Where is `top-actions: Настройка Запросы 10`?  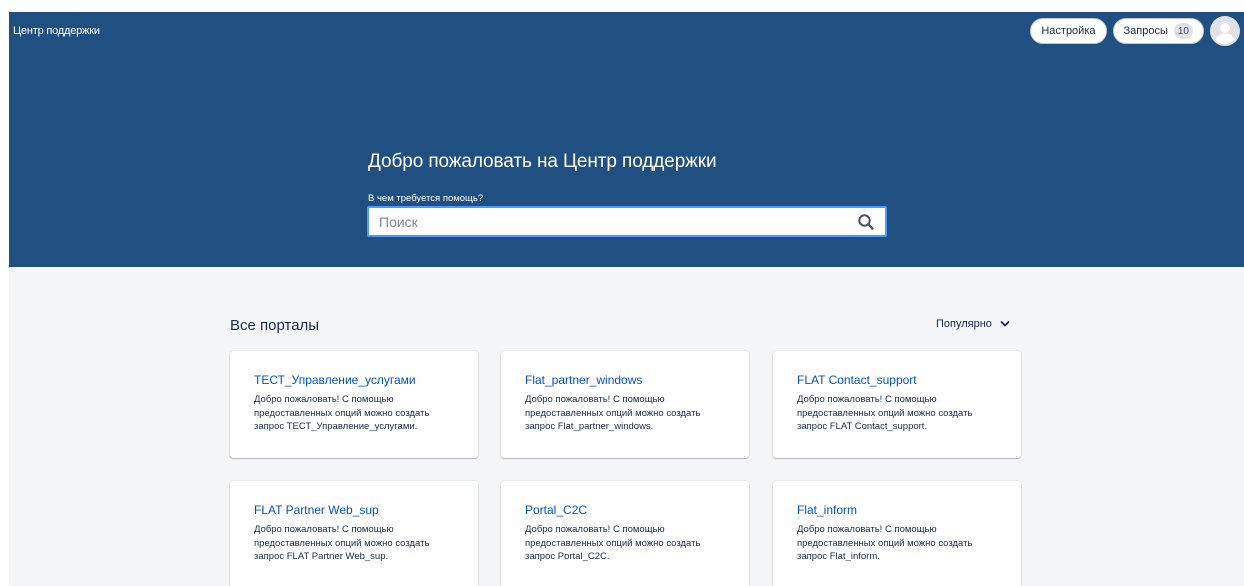 top-actions: Настройка Запросы 10 is located at coordinates (1135, 31).